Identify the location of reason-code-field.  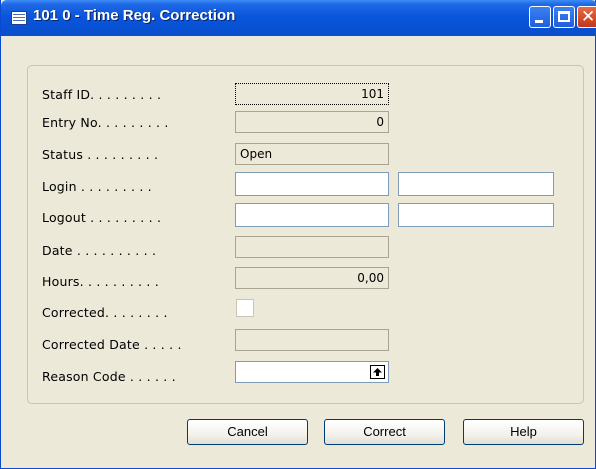
(312, 372).